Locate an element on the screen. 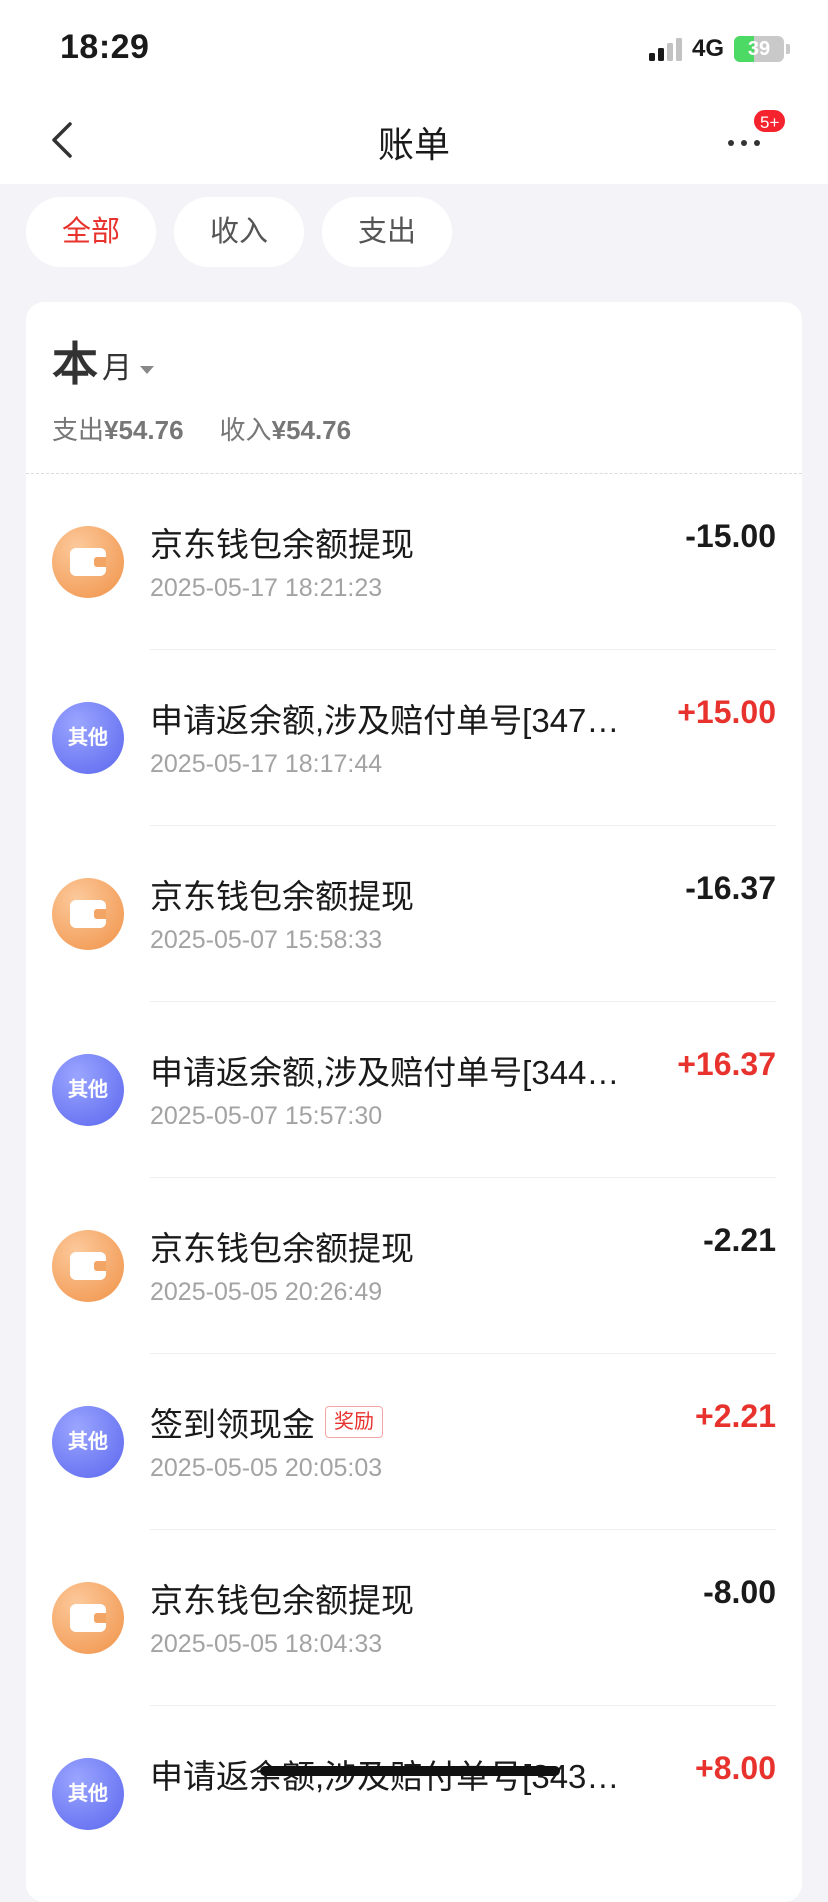 This screenshot has width=828, height=1902. transaction-amount: -2.21 is located at coordinates (739, 1240).